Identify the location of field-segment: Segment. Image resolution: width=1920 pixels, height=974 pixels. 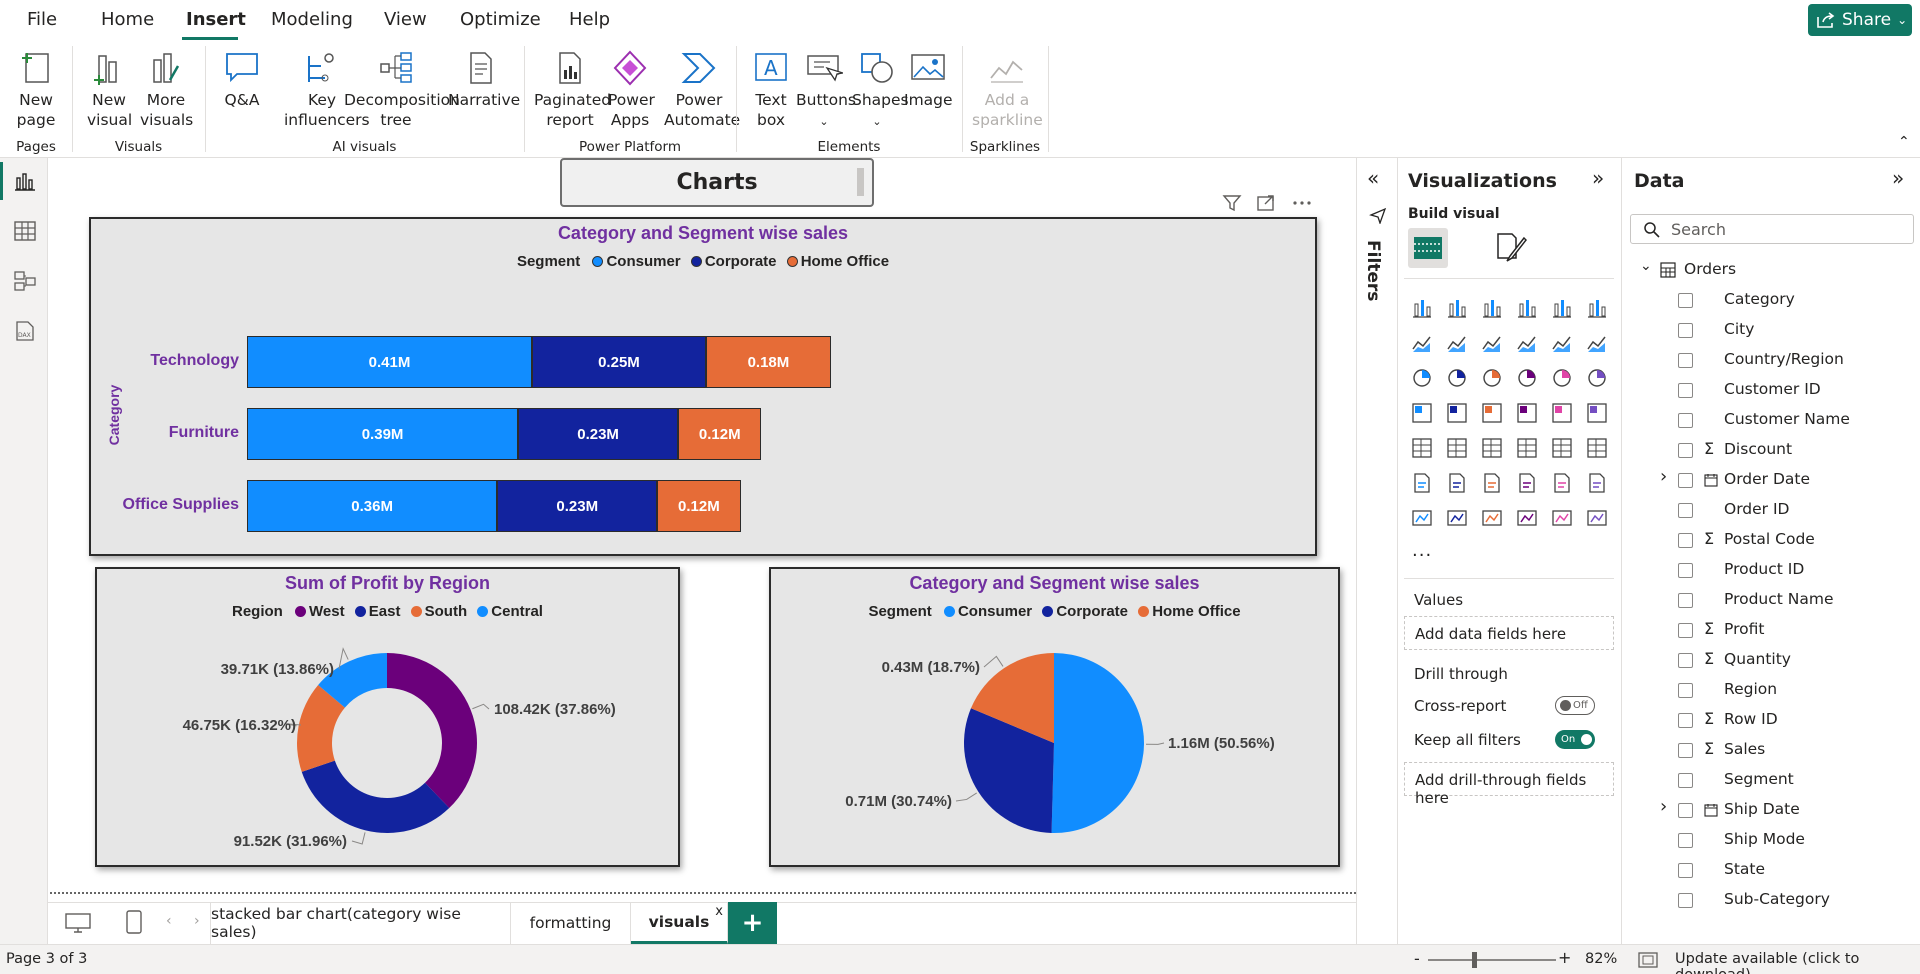
(1792, 781).